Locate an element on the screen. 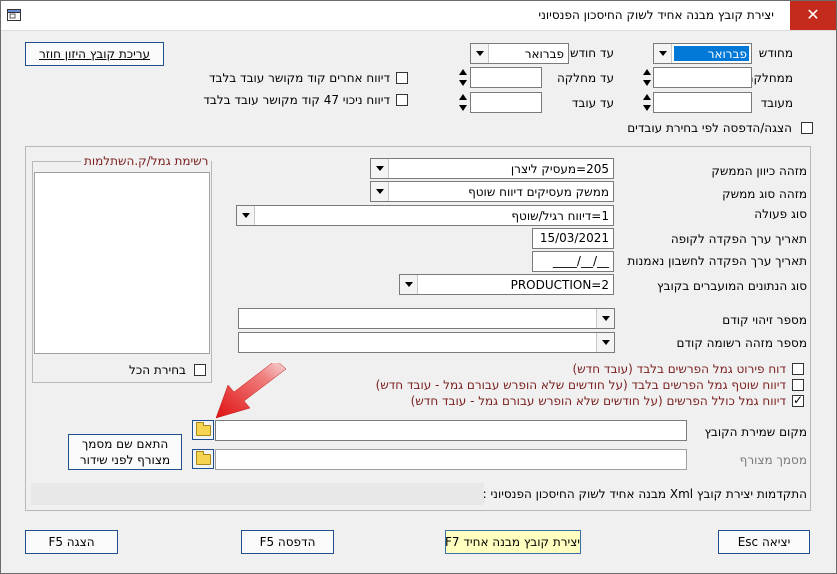  exit-button: יציאה Esc is located at coordinates (764, 542).